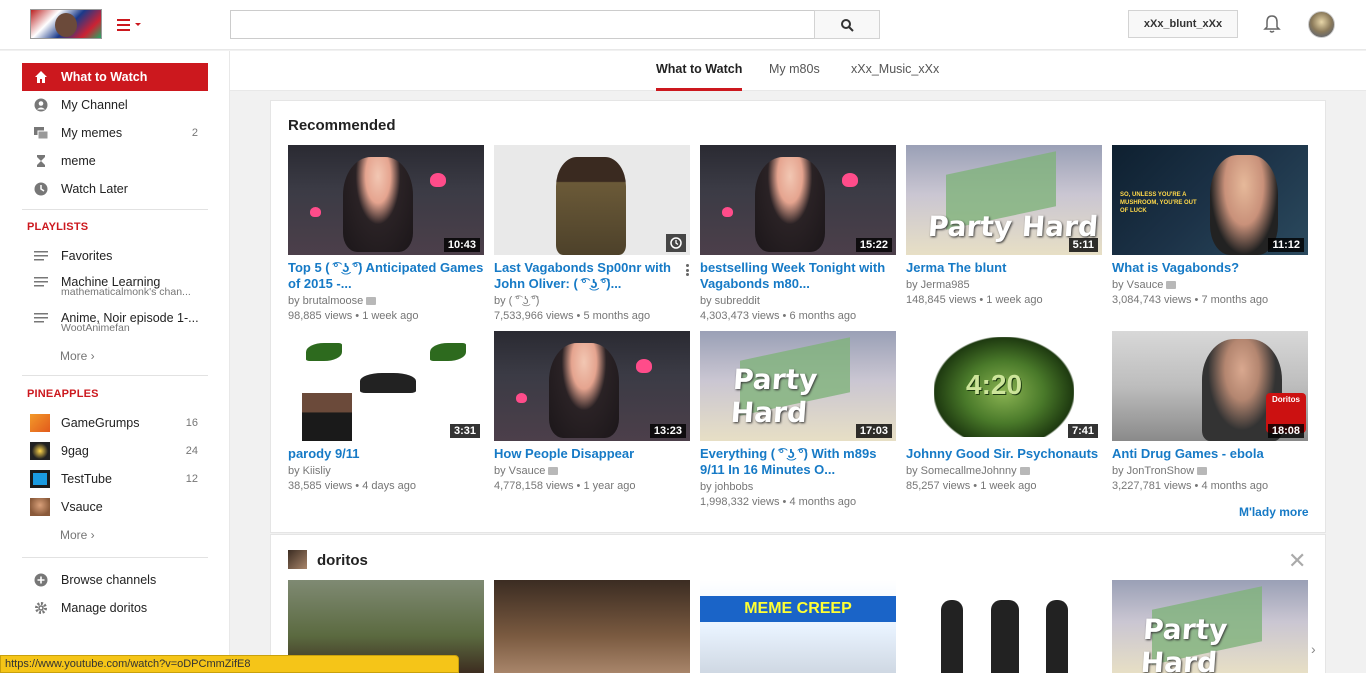 Image resolution: width=1366 pixels, height=673 pixels. What do you see at coordinates (1235, 300) in the screenshot?
I see `upload-age: 7 months ago` at bounding box center [1235, 300].